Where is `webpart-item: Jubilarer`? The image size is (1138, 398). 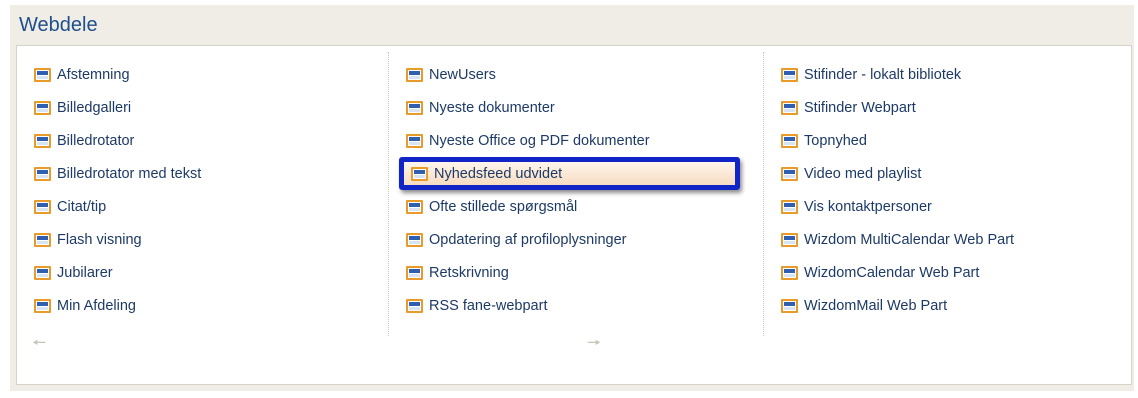 webpart-item: Jubilarer is located at coordinates (117, 272).